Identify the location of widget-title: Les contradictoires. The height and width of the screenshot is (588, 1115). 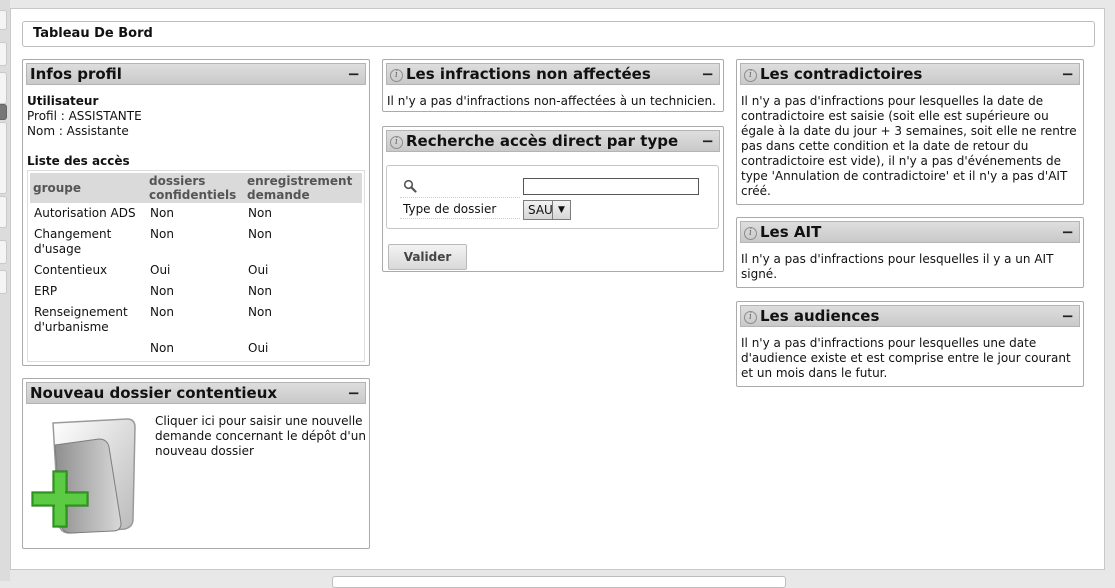
(841, 74).